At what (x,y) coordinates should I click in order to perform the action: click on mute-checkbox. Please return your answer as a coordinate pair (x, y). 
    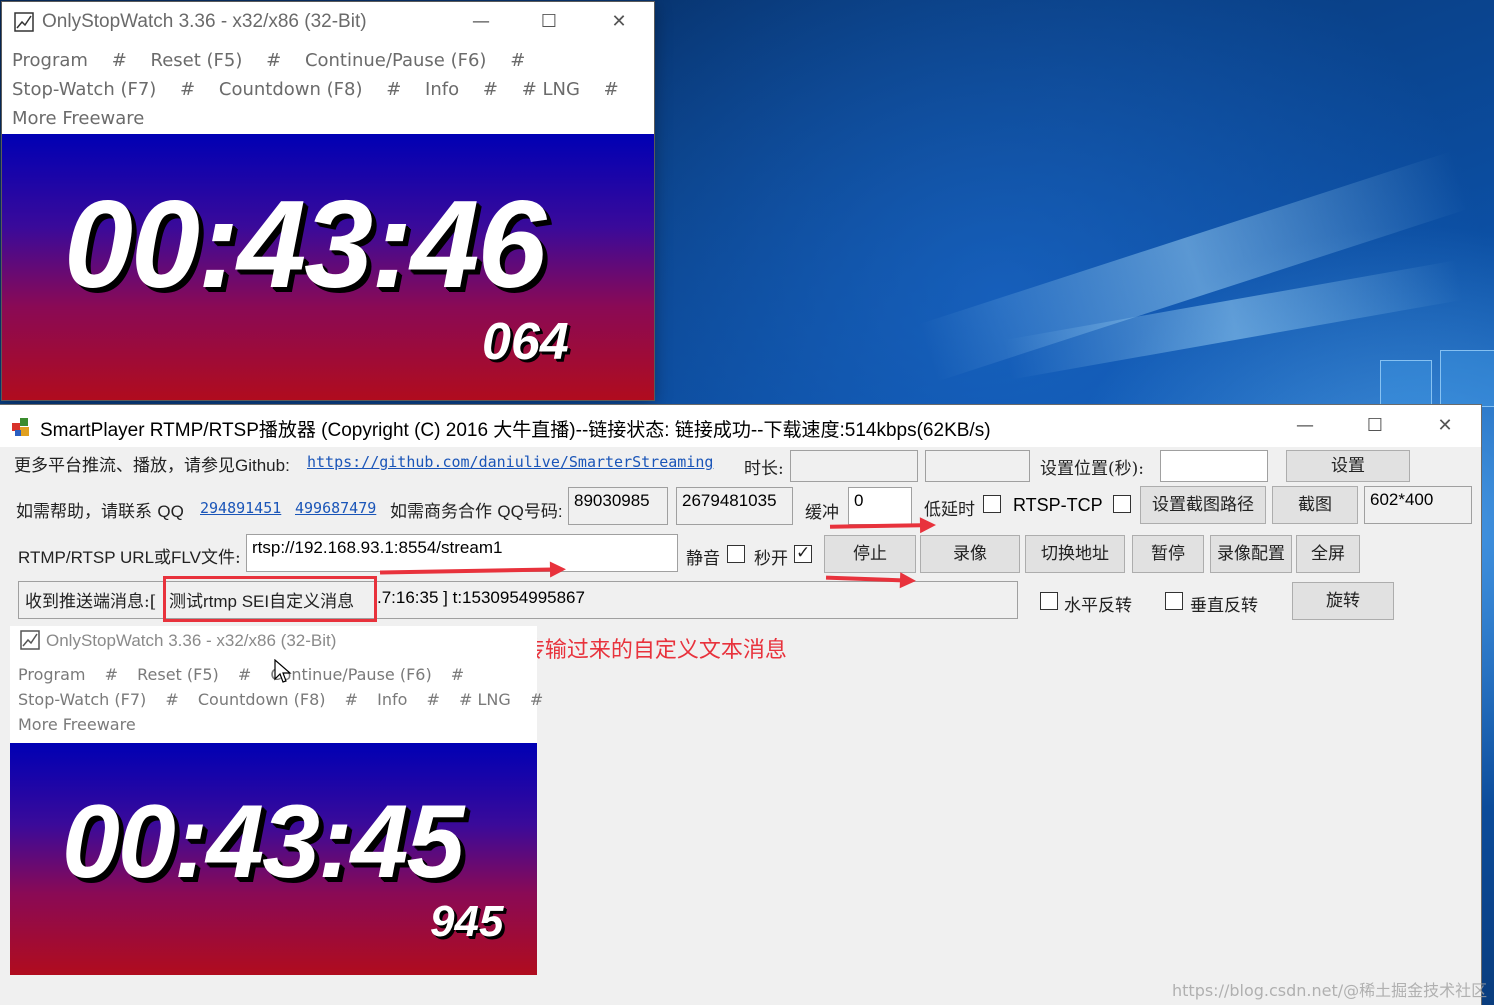
    Looking at the image, I should click on (736, 554).